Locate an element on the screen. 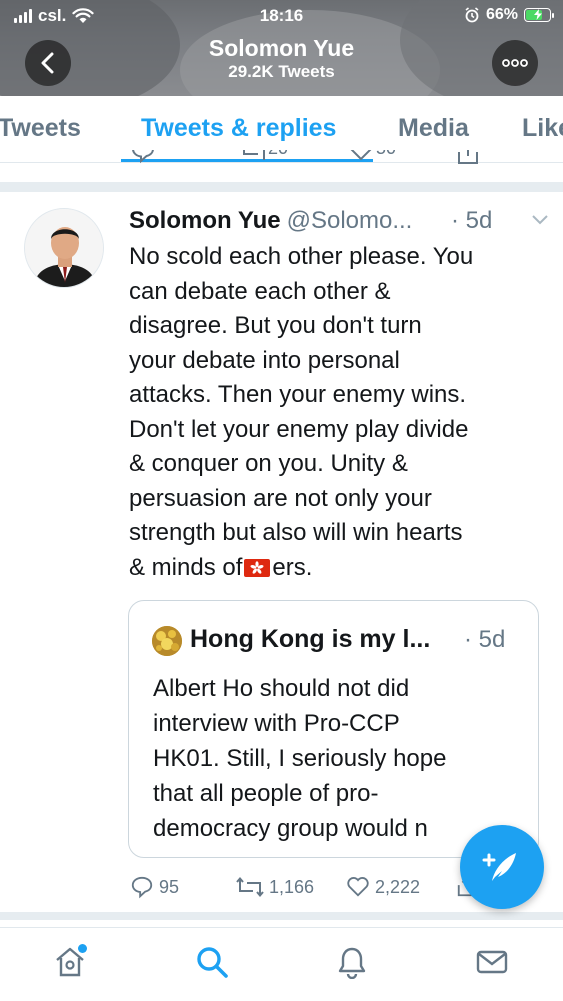 The image size is (563, 1001). retweet-count: 1,166 is located at coordinates (292, 886).